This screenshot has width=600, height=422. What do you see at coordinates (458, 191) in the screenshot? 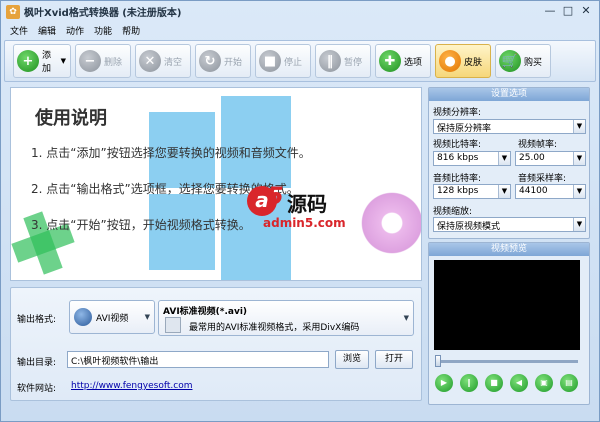
I see `audio-bitrate-value: 128 kbps` at bounding box center [458, 191].